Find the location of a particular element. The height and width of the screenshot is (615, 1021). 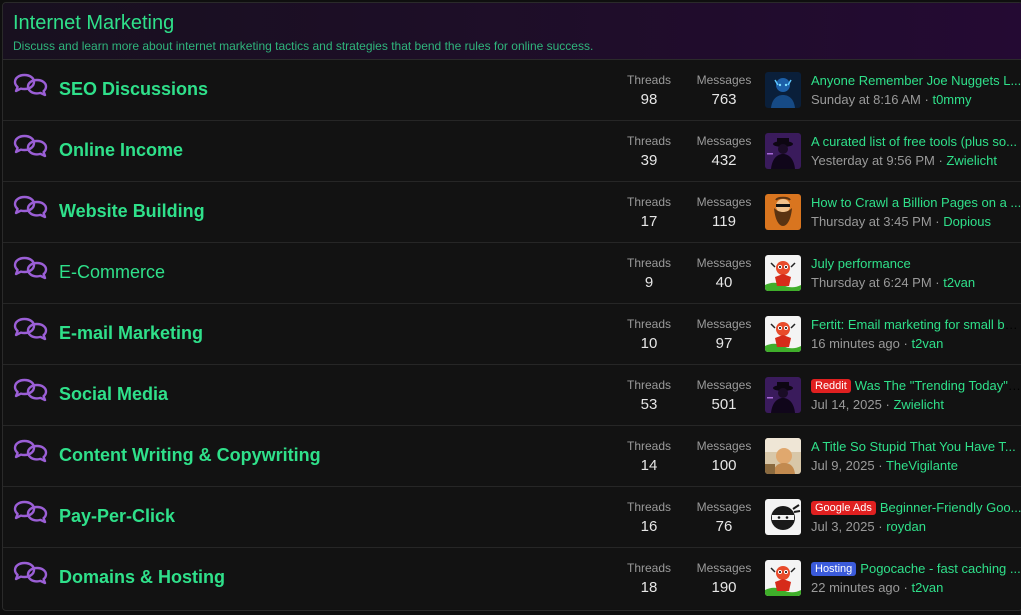

forum-title-link: Domains & Hosting is located at coordinates (142, 577).